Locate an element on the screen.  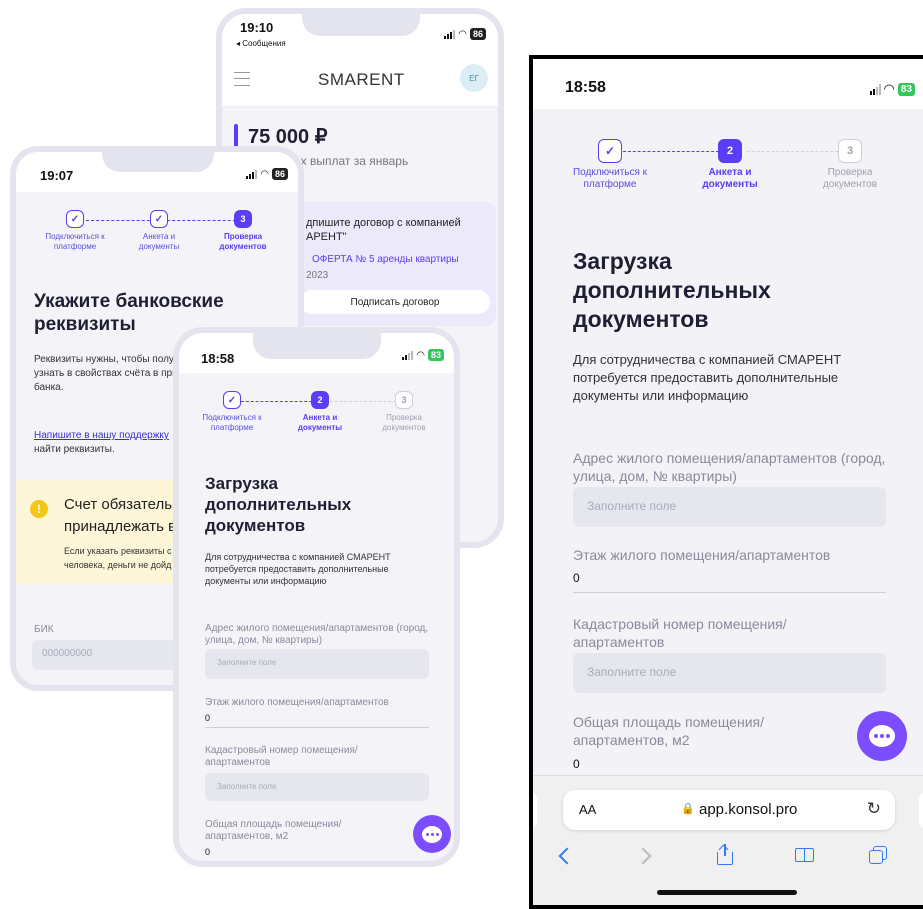
address-bar: AA 🔒 app.konsol.pro ↻ is located at coordinates (729, 810).